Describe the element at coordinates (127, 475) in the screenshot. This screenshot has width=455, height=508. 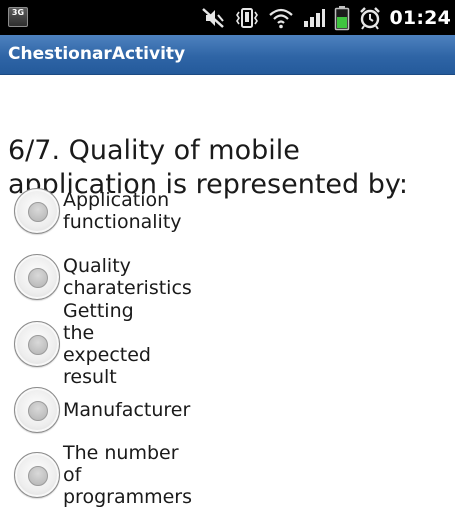
I see `option-label: The number of programmers` at that location.